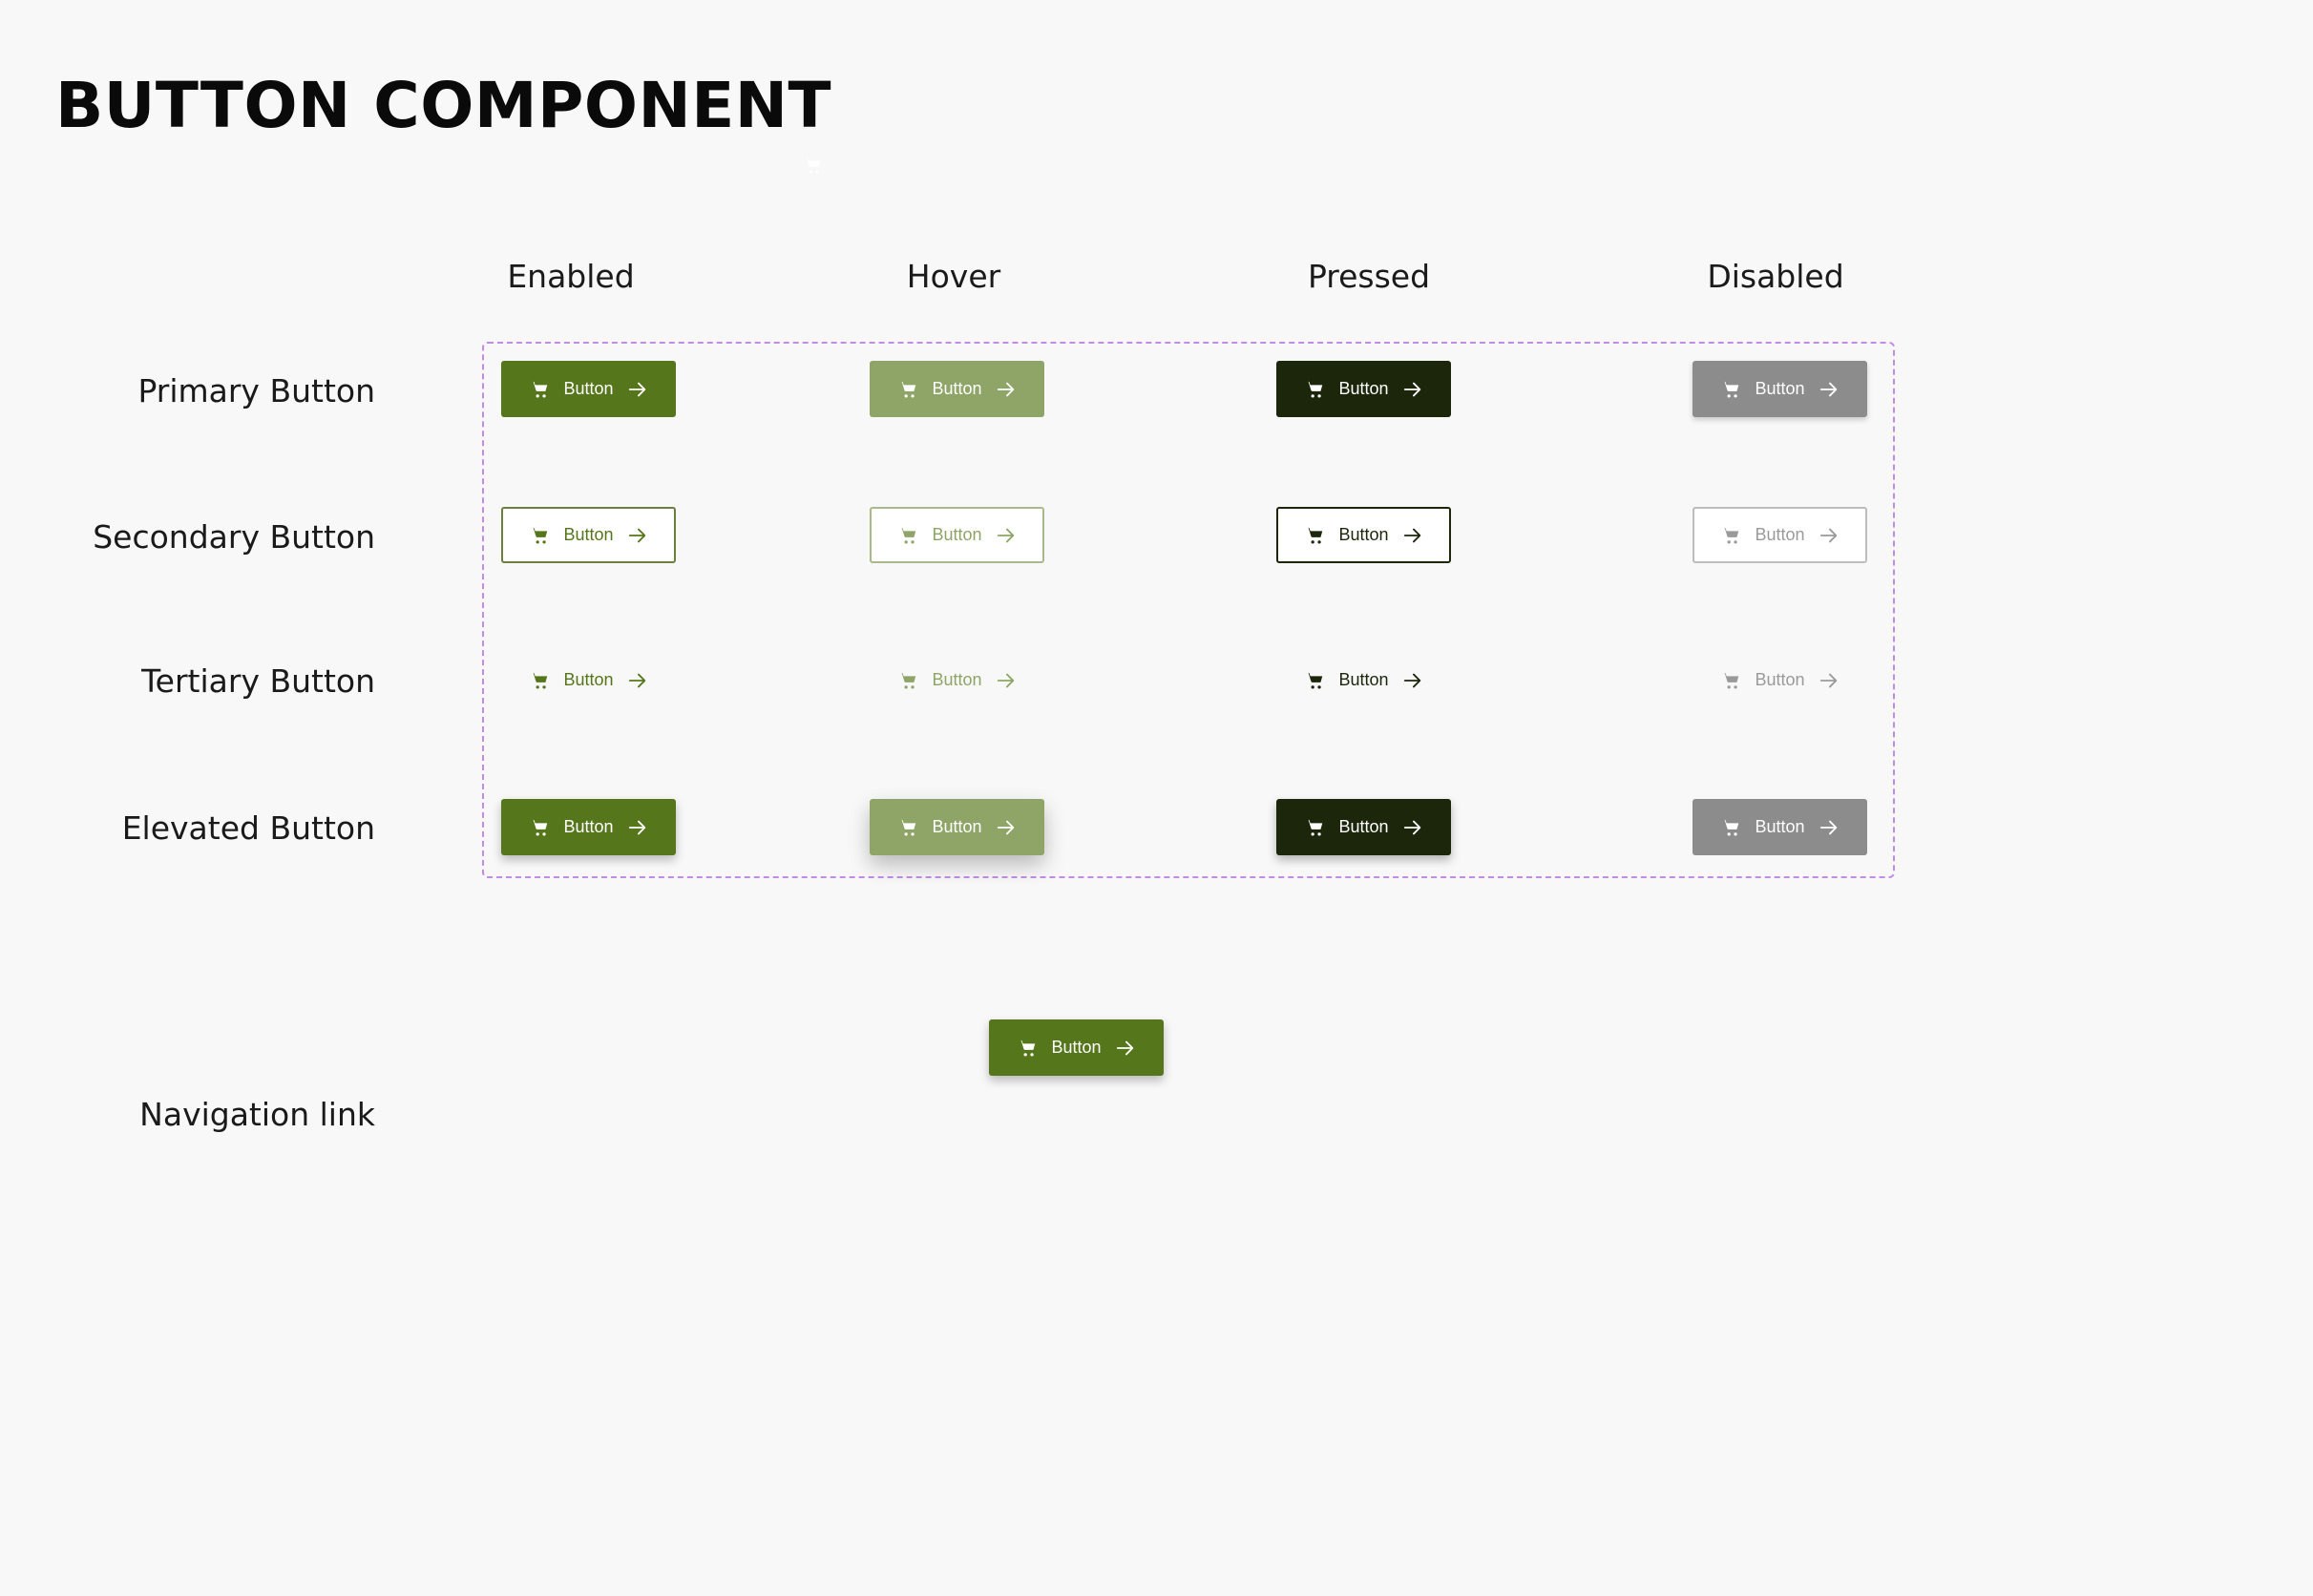 The height and width of the screenshot is (1596, 2313). I want to click on page-title: BUTTON COMPONENT, so click(443, 106).